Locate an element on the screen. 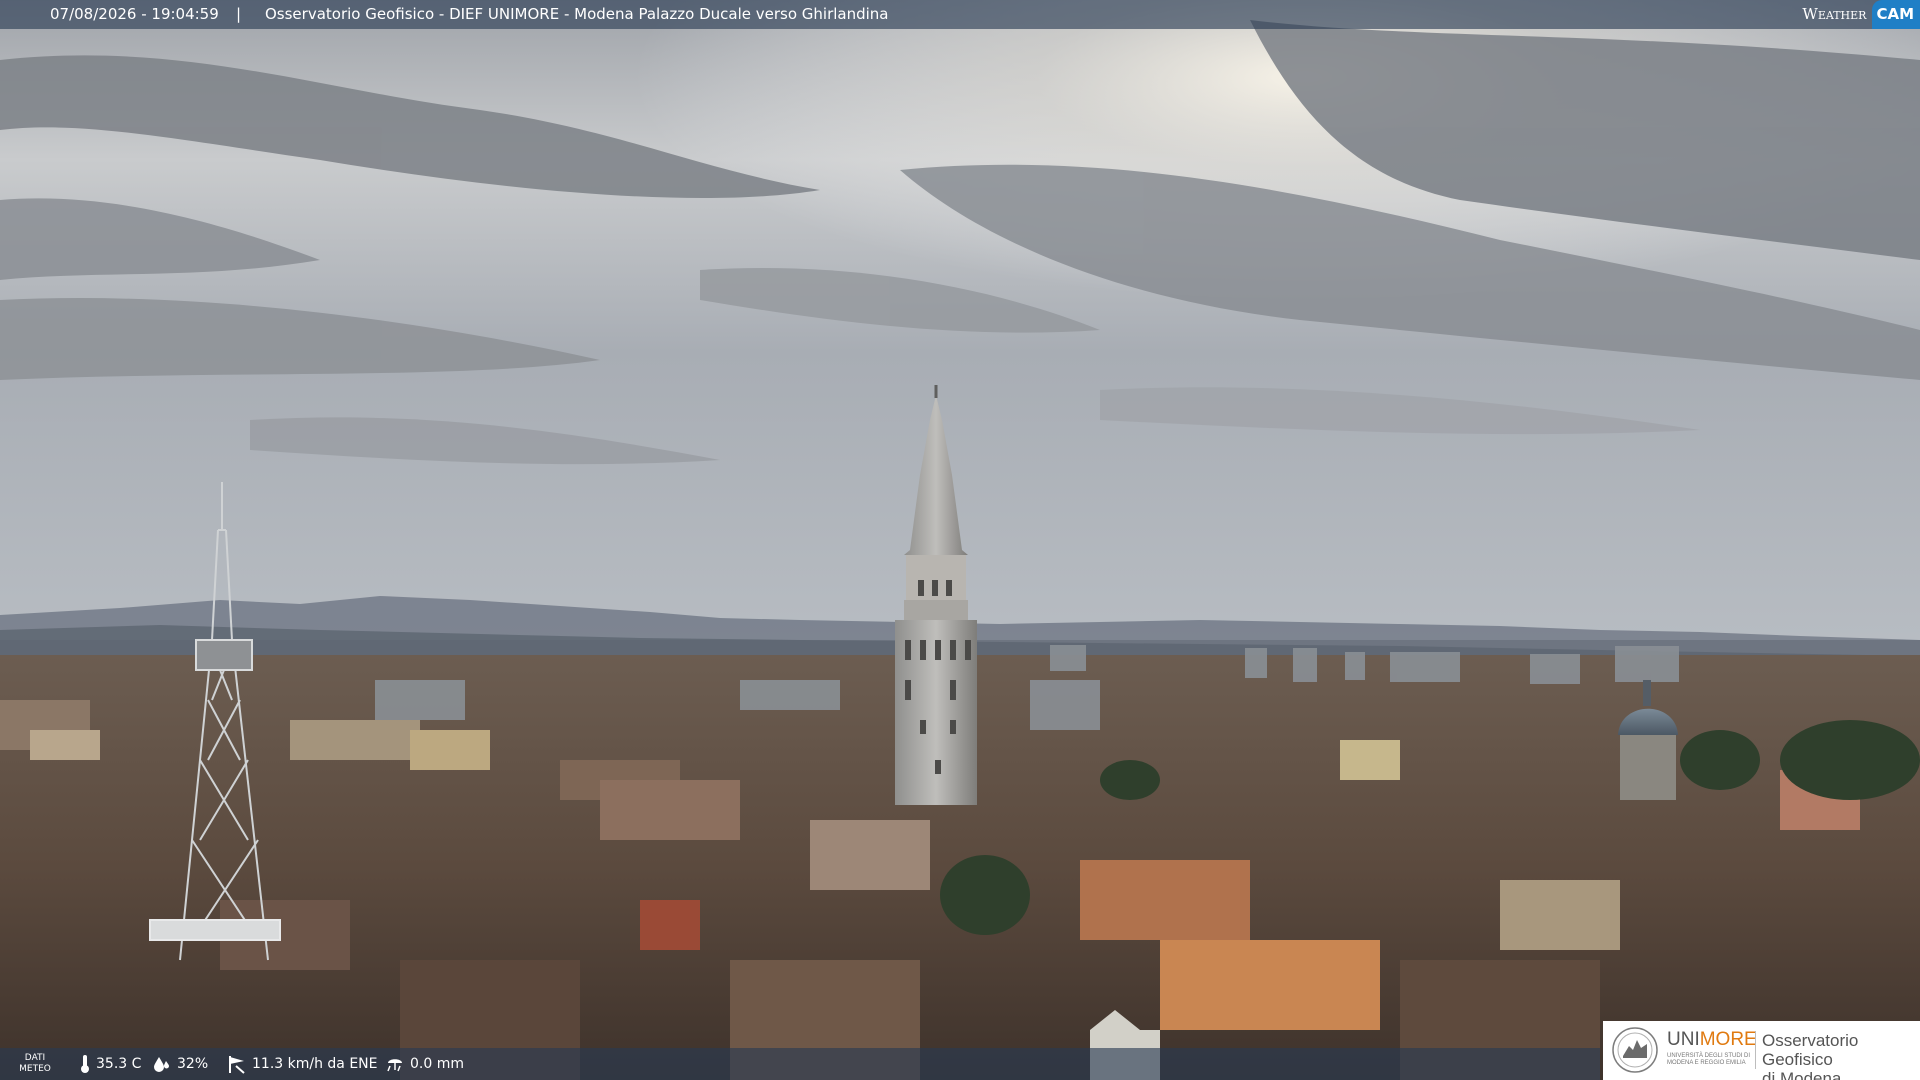 This screenshot has height=1080, width=1920. brand-cam: CAM is located at coordinates (1896, 14).